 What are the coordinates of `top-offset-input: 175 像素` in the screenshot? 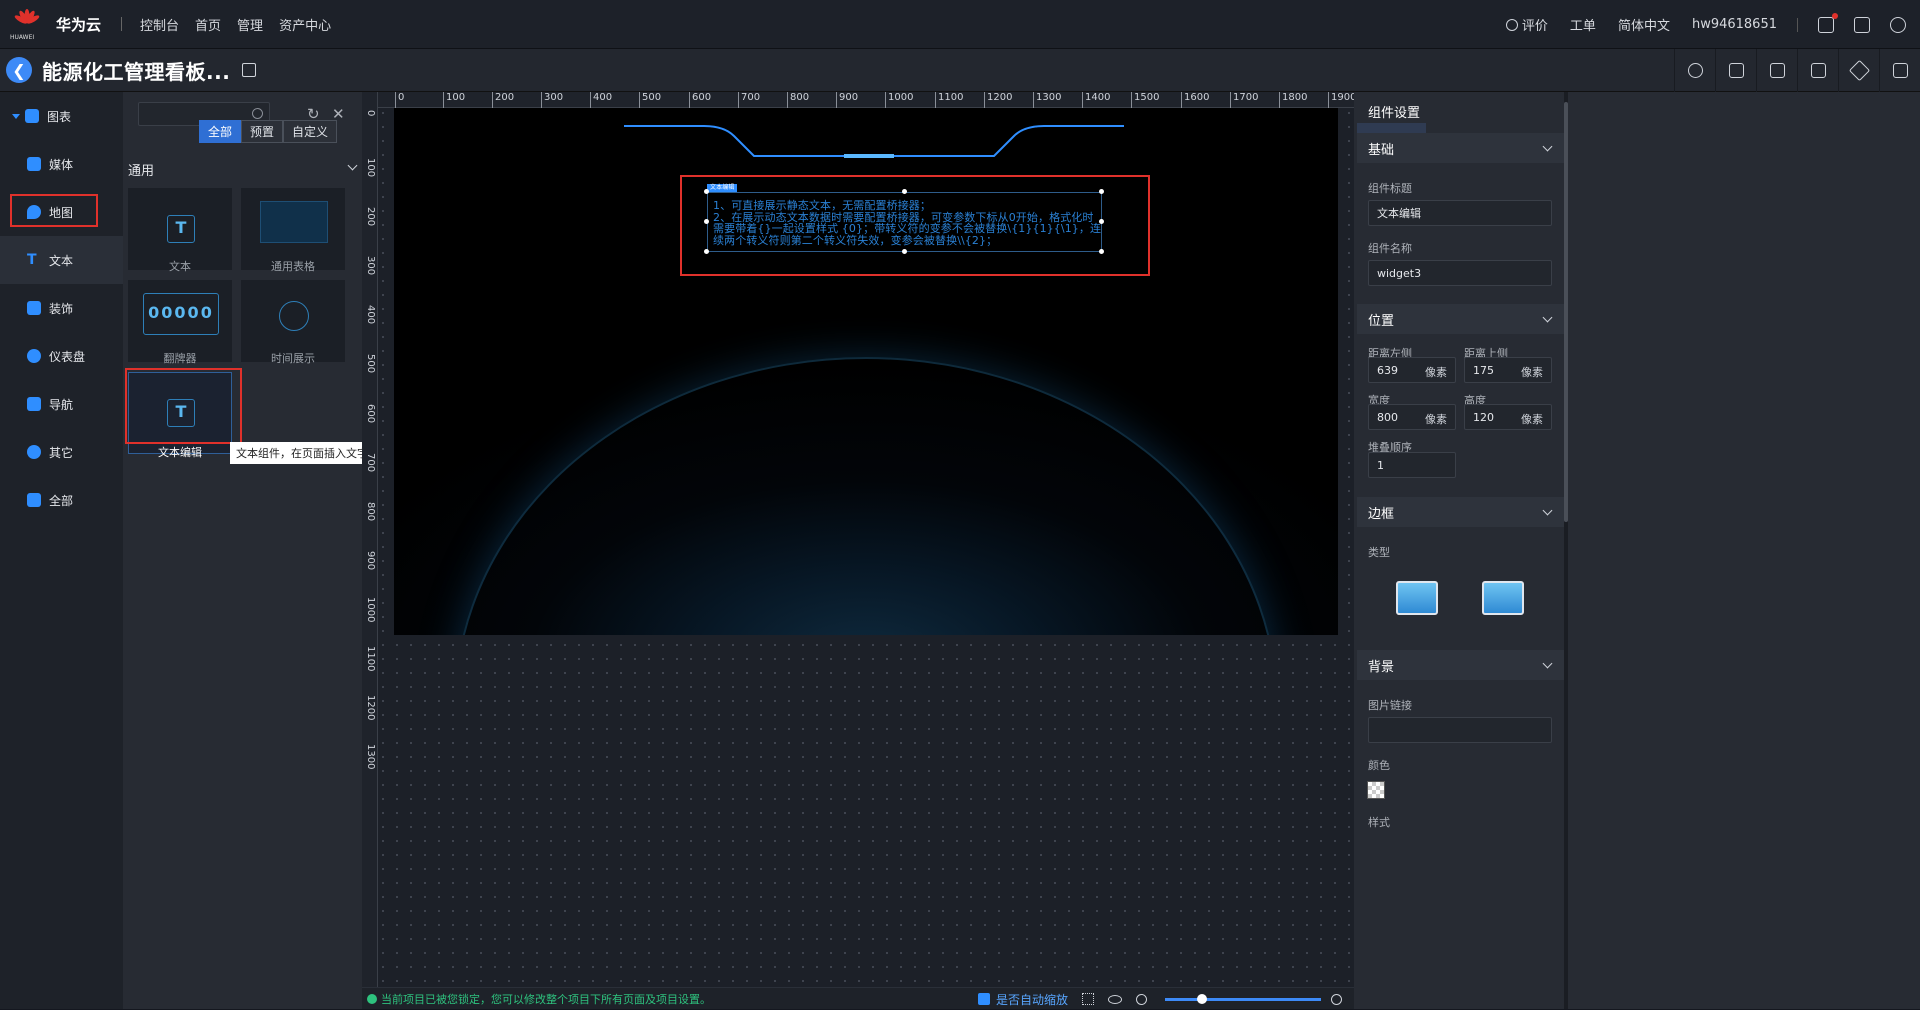 It's located at (1508, 370).